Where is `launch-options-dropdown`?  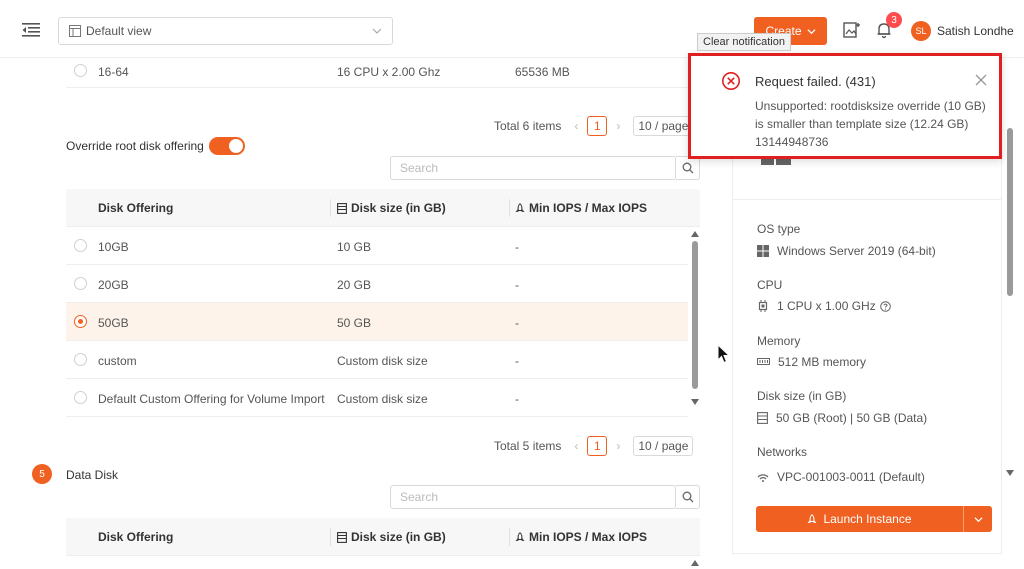 launch-options-dropdown is located at coordinates (978, 519).